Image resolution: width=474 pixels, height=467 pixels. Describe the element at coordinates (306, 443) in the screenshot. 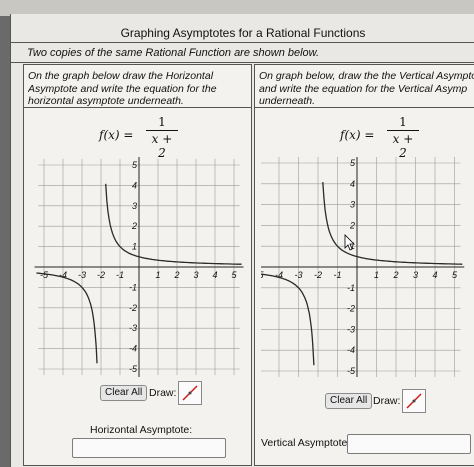

I see `vertical-asymptote-label: Vertical Asymptote:` at that location.